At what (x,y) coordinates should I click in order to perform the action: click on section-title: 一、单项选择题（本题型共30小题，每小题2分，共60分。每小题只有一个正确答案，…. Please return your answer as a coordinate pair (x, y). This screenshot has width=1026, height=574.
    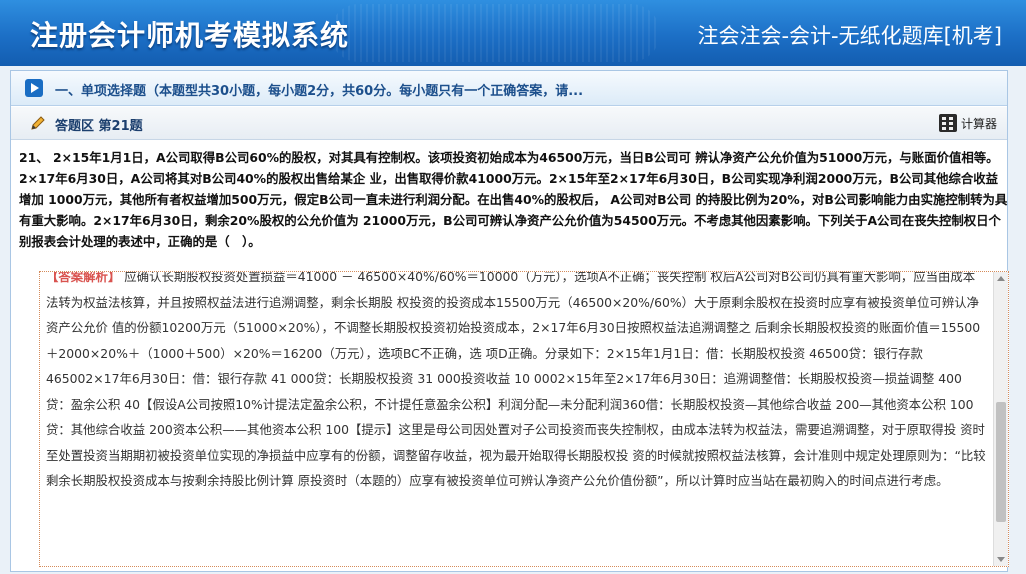
    Looking at the image, I should click on (319, 91).